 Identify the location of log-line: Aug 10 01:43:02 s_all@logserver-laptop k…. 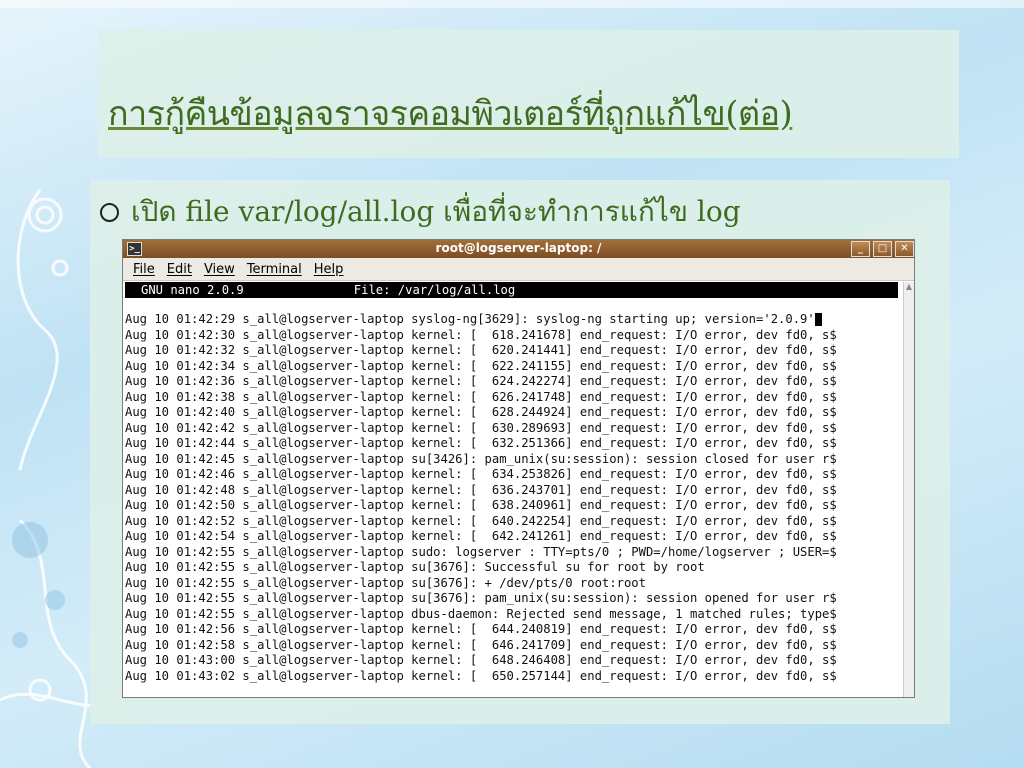
(481, 675).